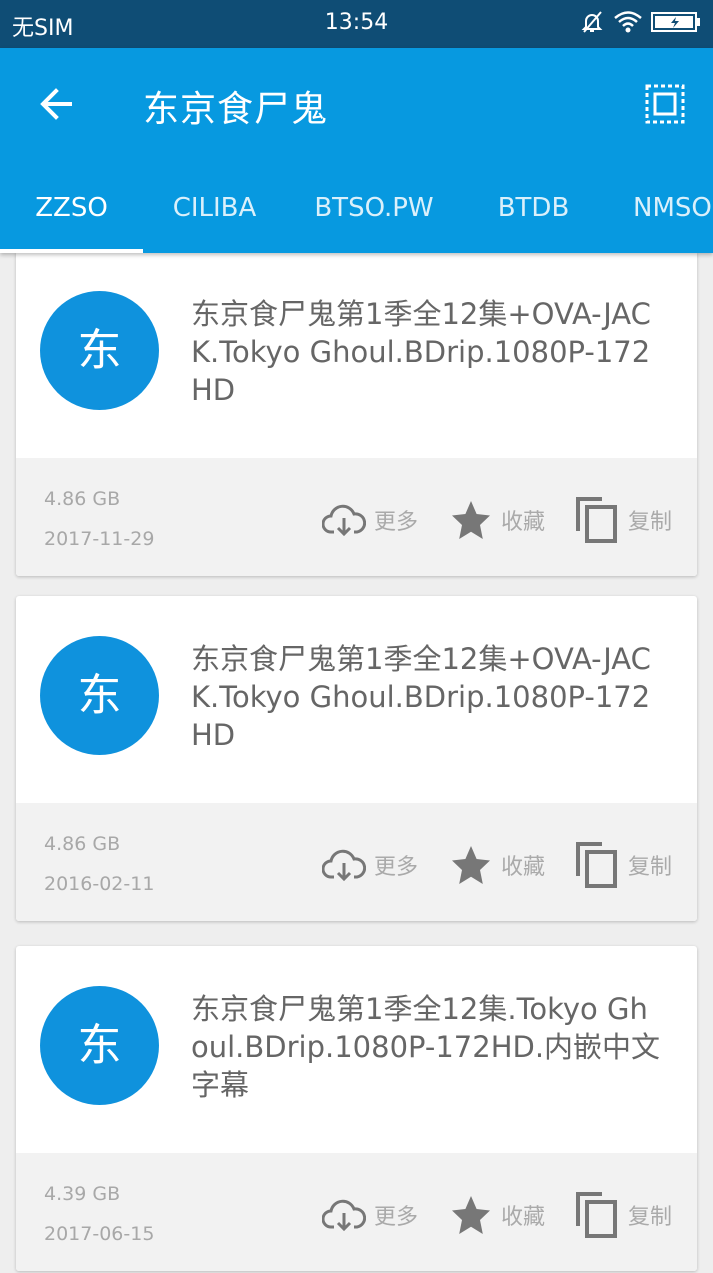  What do you see at coordinates (628, 22) in the screenshot?
I see `wifi-icon` at bounding box center [628, 22].